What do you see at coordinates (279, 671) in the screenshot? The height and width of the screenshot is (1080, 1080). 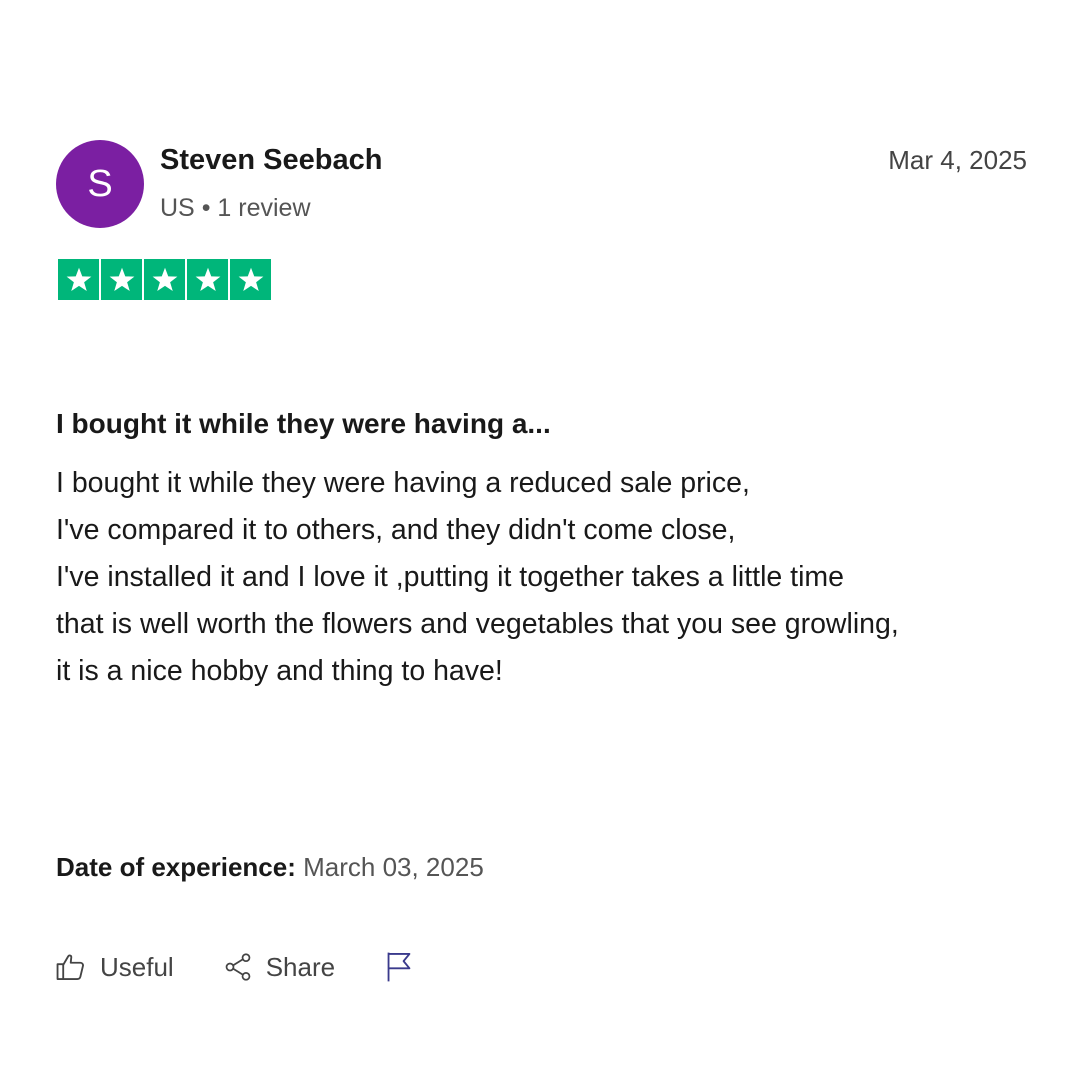 I see `review-body-line: it is a nice hobby and thing to have!` at bounding box center [279, 671].